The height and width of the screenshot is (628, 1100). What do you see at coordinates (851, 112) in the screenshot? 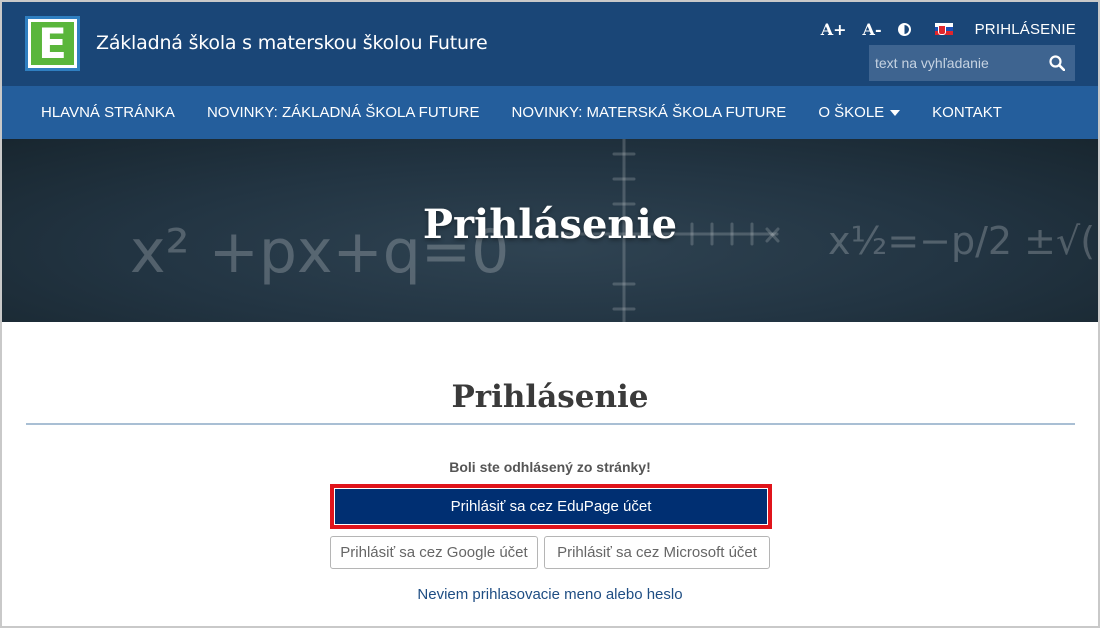
I see `nav-item-label: O ŠKOLE` at bounding box center [851, 112].